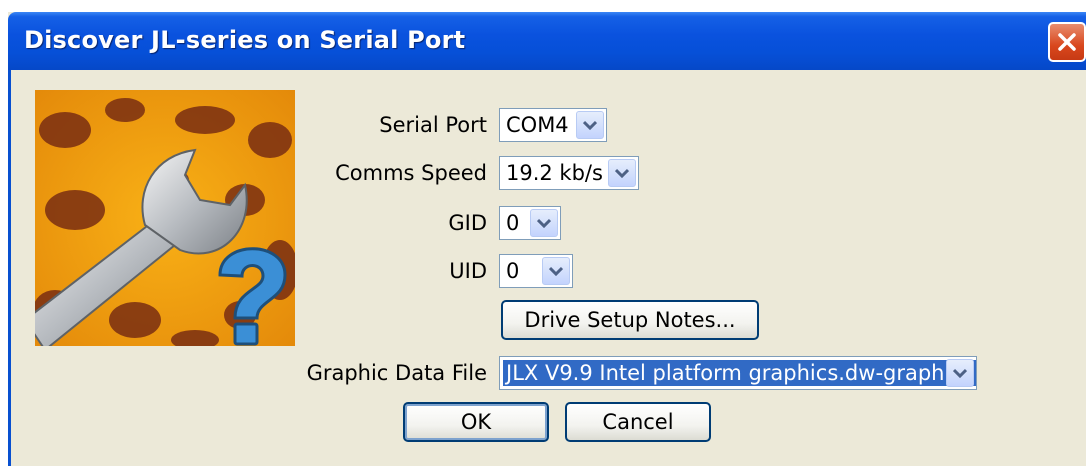 The image size is (1086, 466). I want to click on comms-speed-value: 19.2 kb/s, so click(554, 173).